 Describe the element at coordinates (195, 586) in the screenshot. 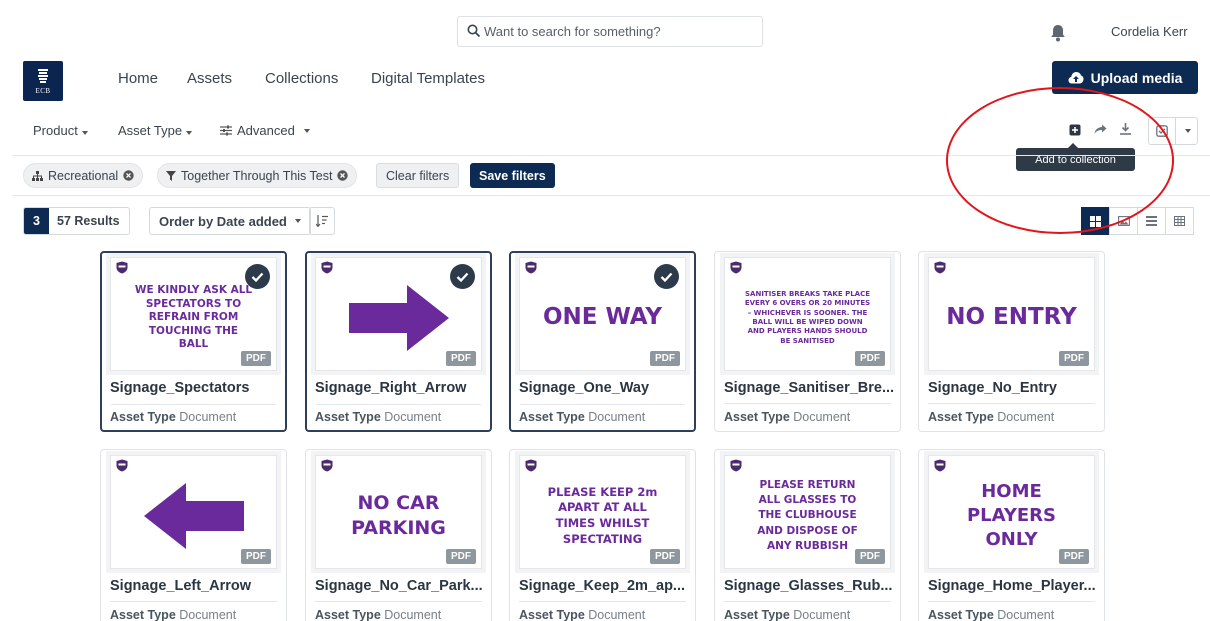

I see `asset-title: Signage_Left_Arrow` at that location.